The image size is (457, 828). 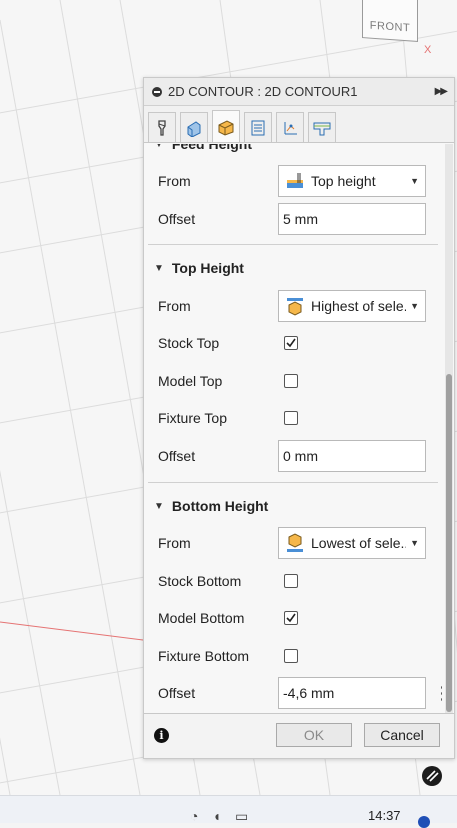 I want to click on field-label: Stock Bottom, so click(x=200, y=581).